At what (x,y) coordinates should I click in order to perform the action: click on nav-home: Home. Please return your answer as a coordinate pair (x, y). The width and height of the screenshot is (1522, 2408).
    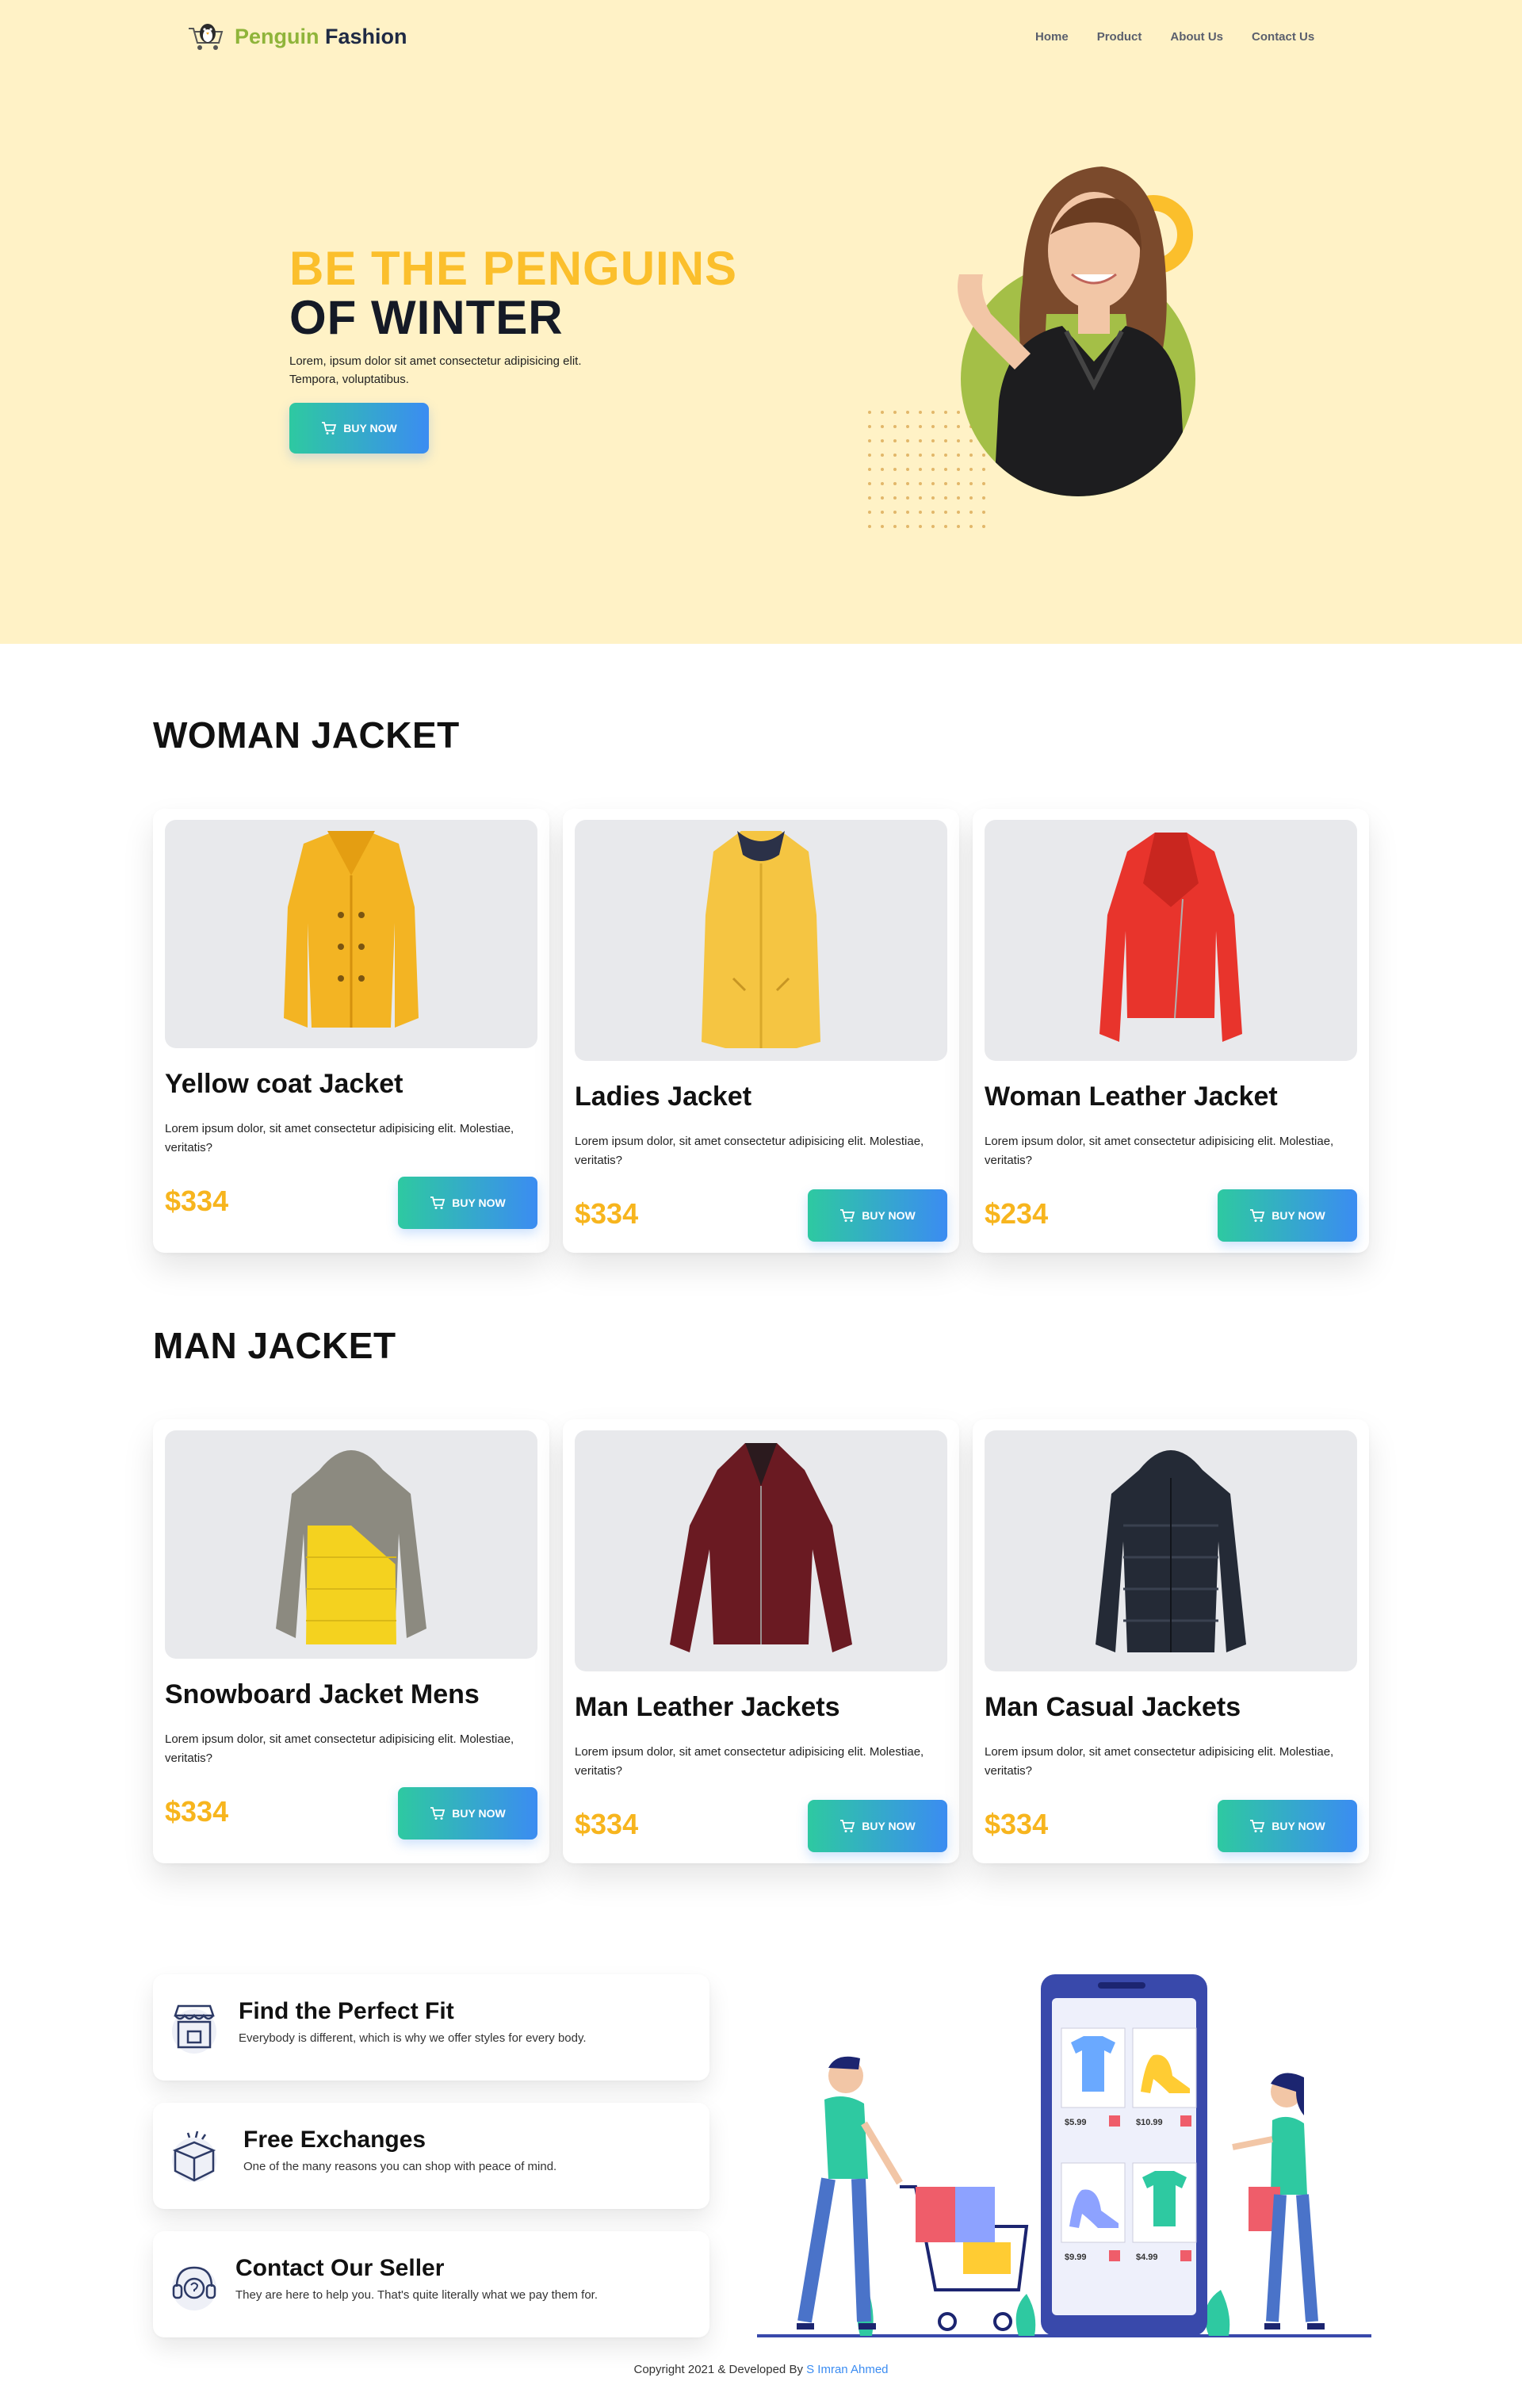
    Looking at the image, I should click on (1052, 37).